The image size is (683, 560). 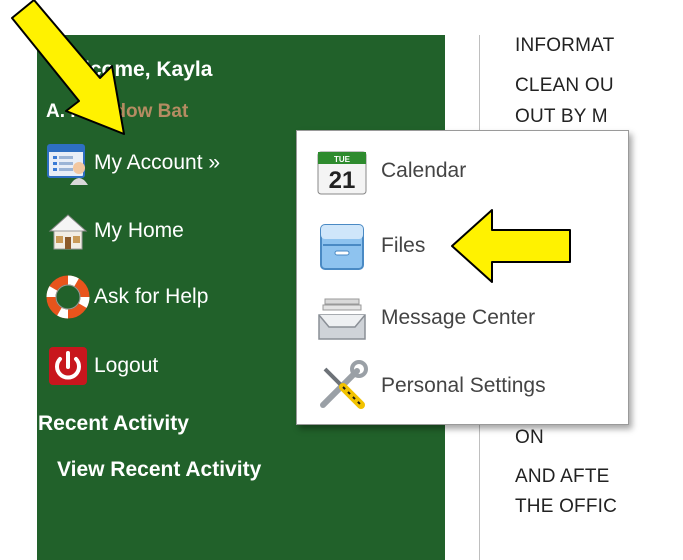 I want to click on home-icon, so click(x=68, y=231).